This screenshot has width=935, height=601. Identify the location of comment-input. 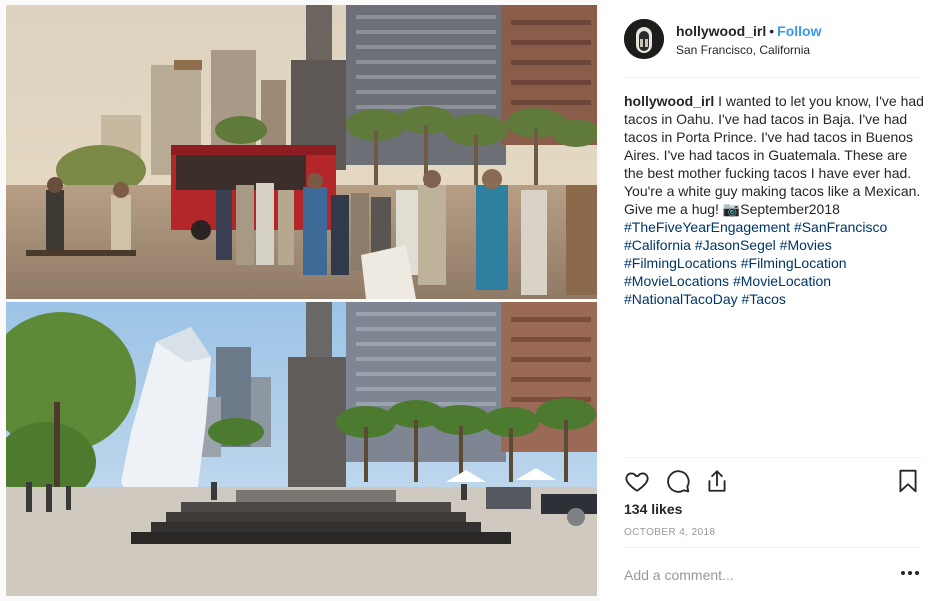
(749, 575).